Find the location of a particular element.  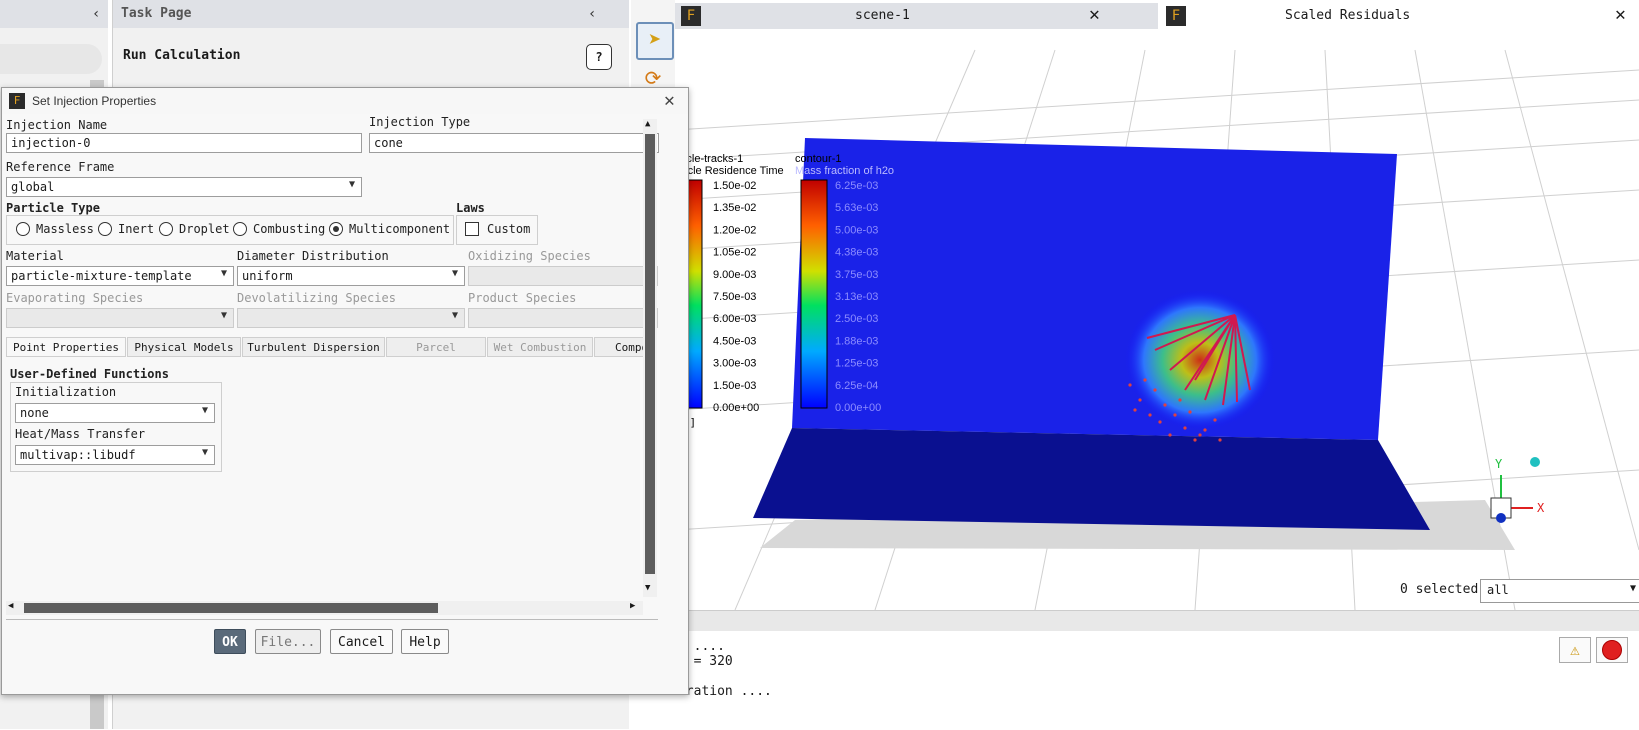

legend2-tick-label: 1.25e-03 is located at coordinates (856, 364).